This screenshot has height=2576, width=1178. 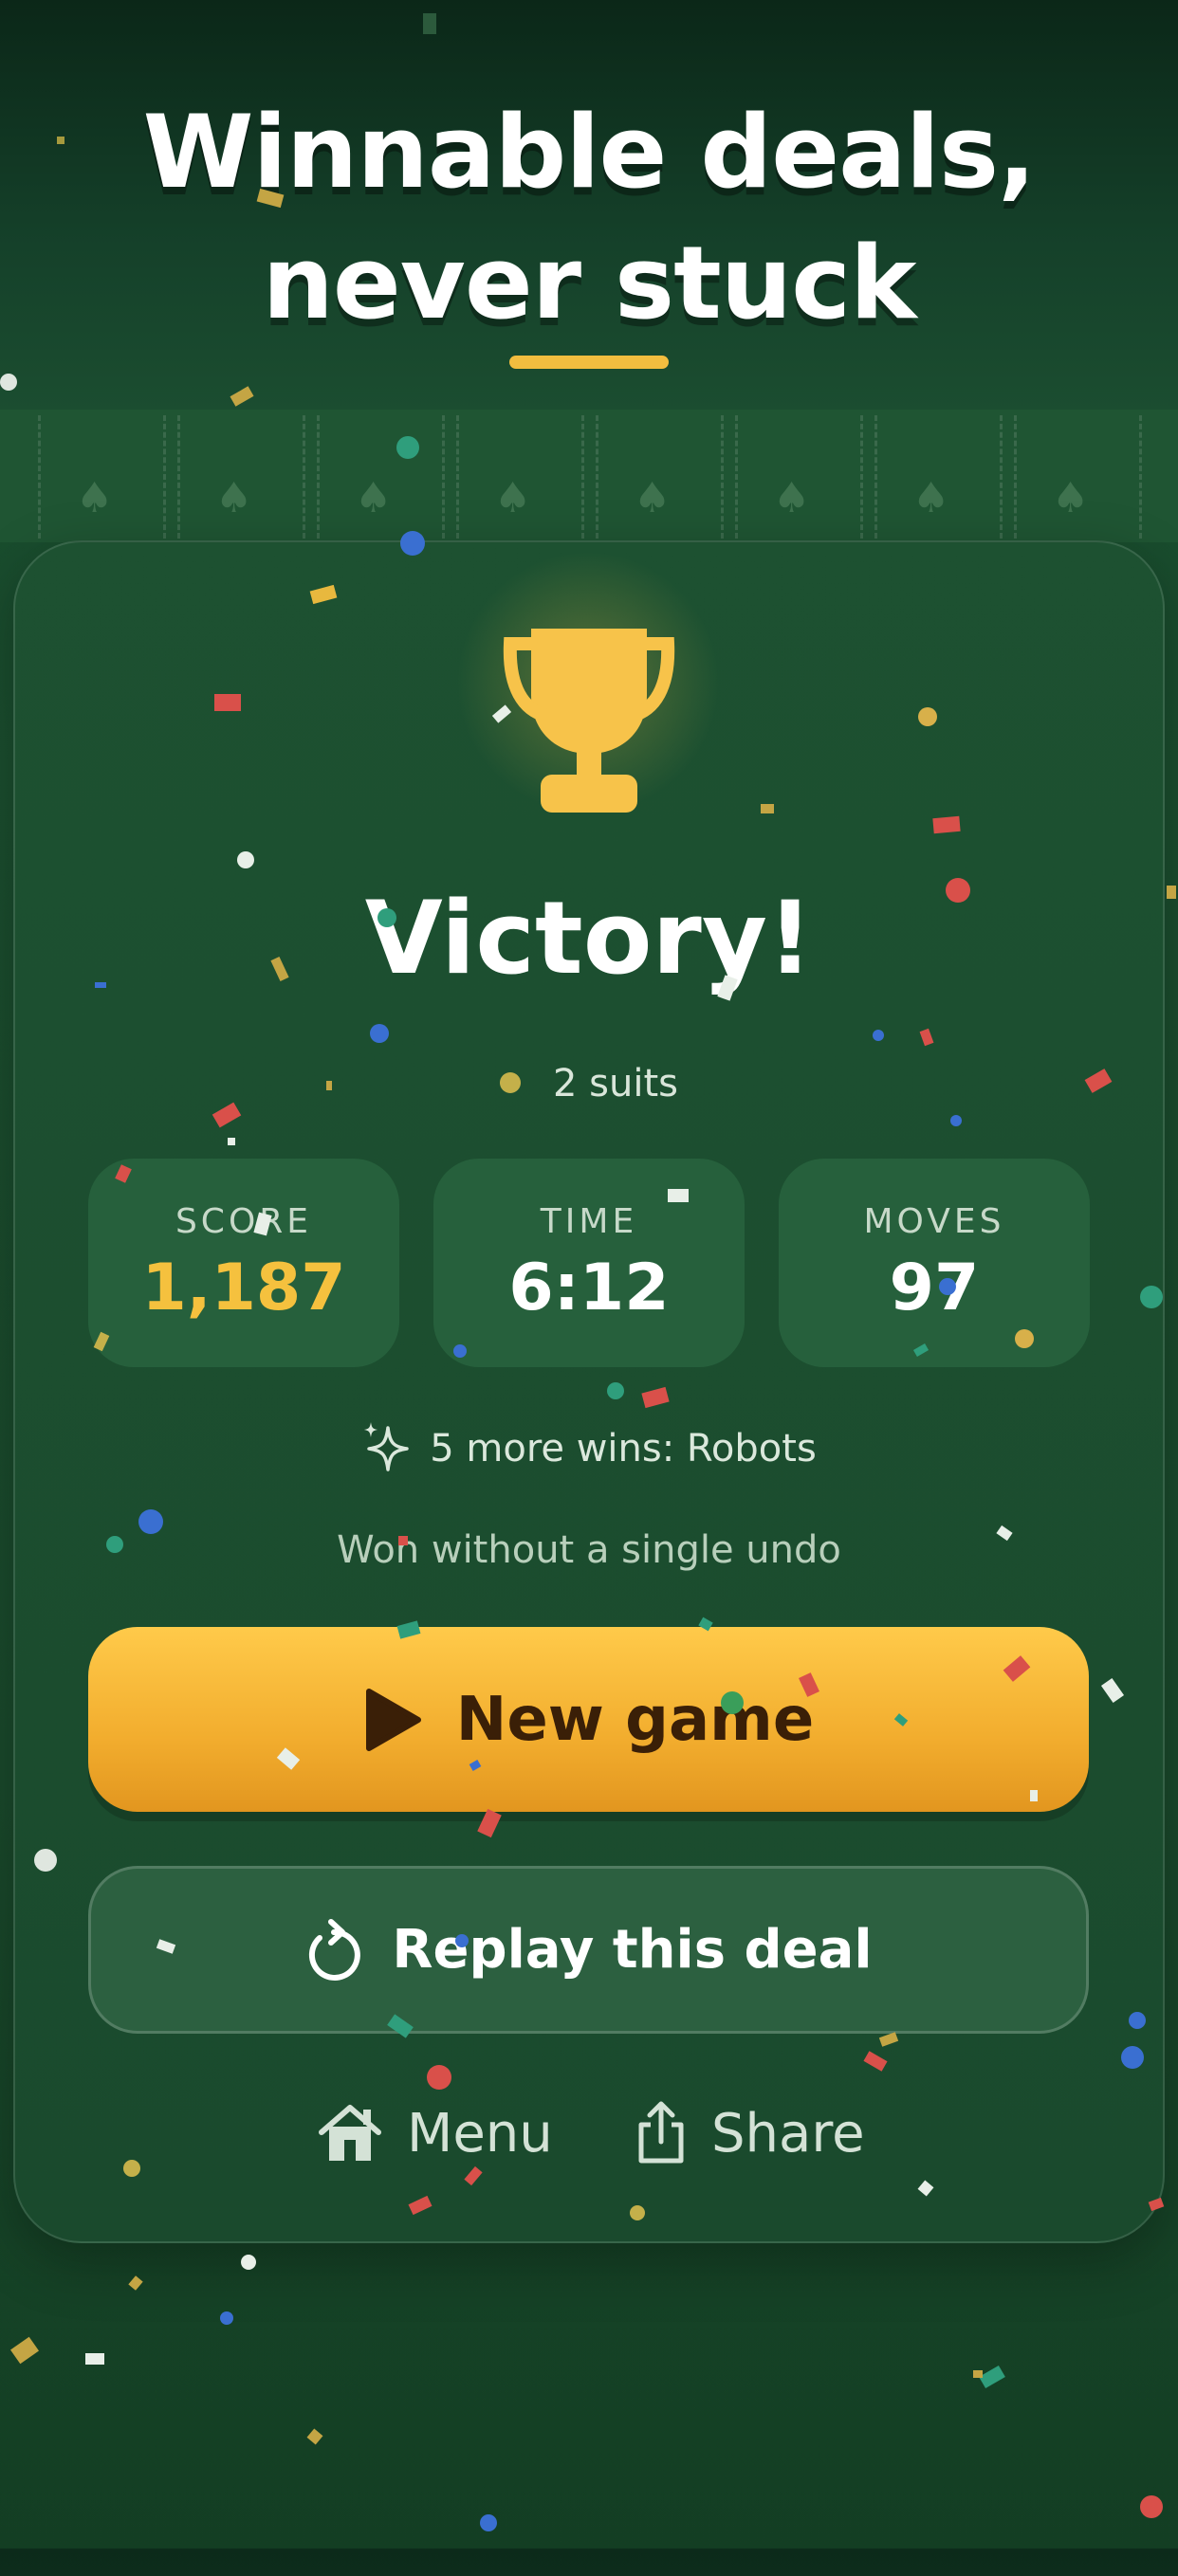 What do you see at coordinates (589, 938) in the screenshot?
I see `victory-title: Victory!` at bounding box center [589, 938].